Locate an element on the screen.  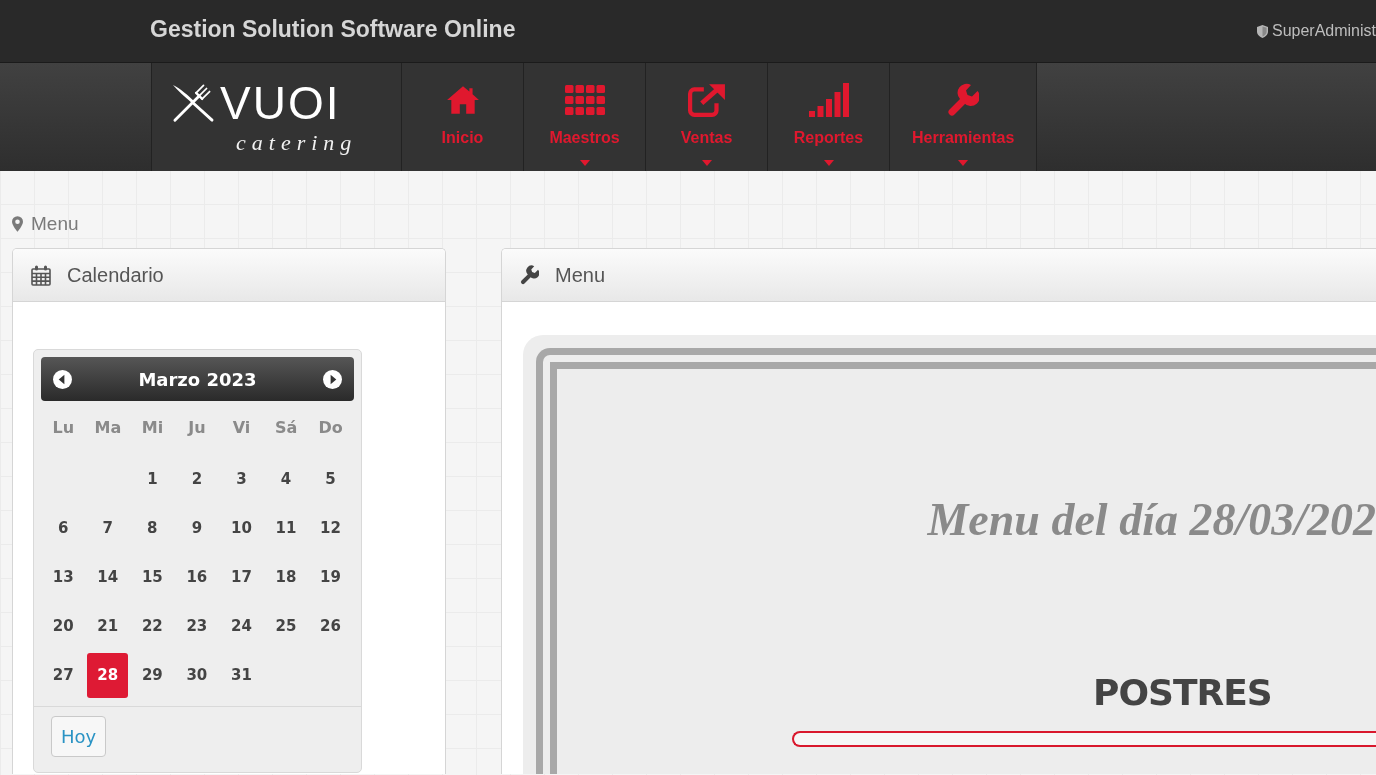
calendar-icon is located at coordinates (41, 275).